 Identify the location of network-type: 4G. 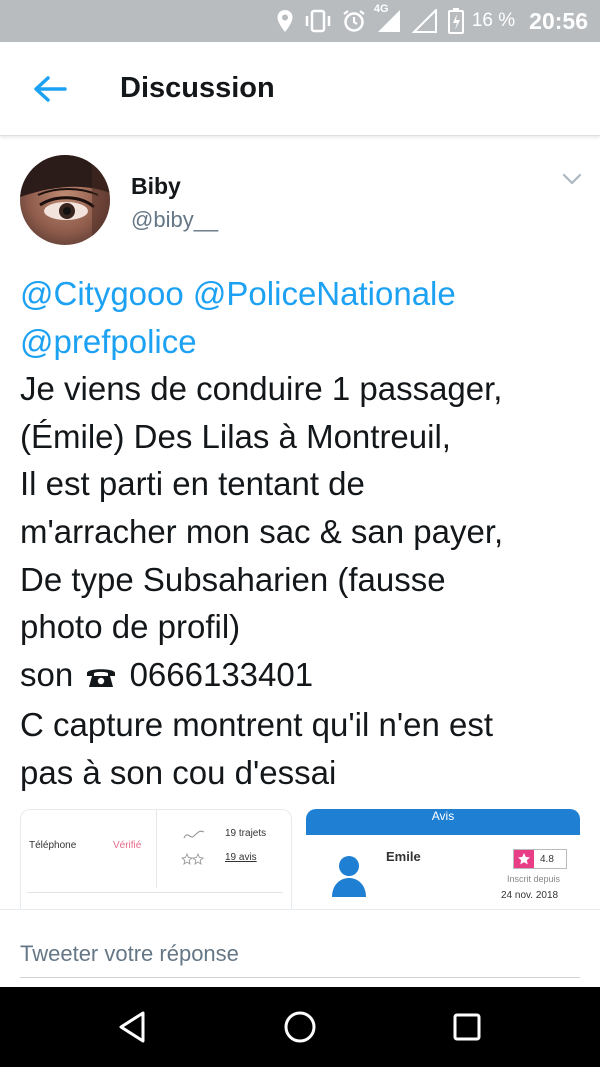
(381, 9).